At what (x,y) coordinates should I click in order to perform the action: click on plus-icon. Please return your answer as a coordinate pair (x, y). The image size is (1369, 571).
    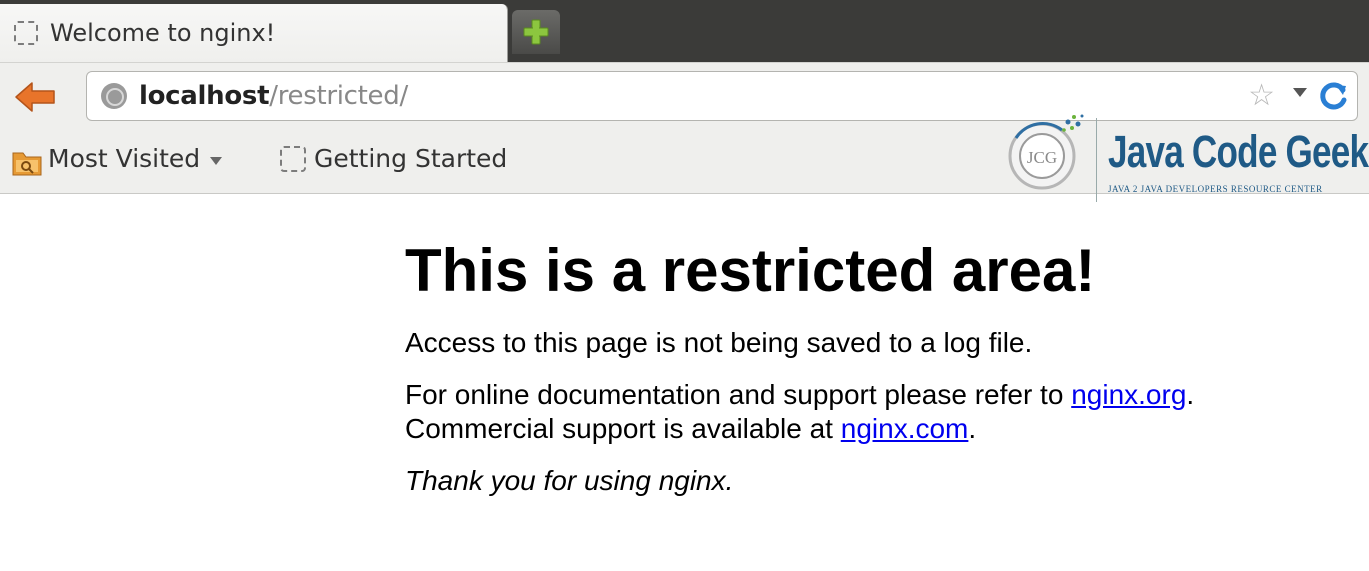
    Looking at the image, I should click on (536, 32).